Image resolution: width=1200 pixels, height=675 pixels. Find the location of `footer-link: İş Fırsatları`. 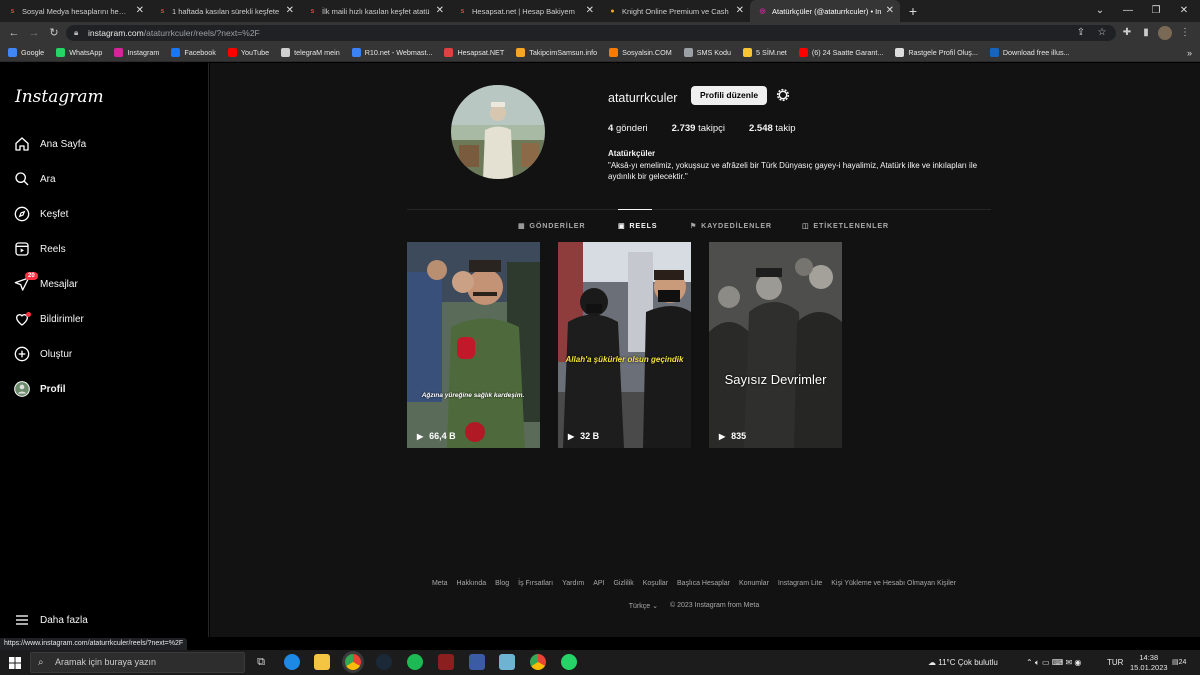

footer-link: İş Fırsatları is located at coordinates (535, 583).